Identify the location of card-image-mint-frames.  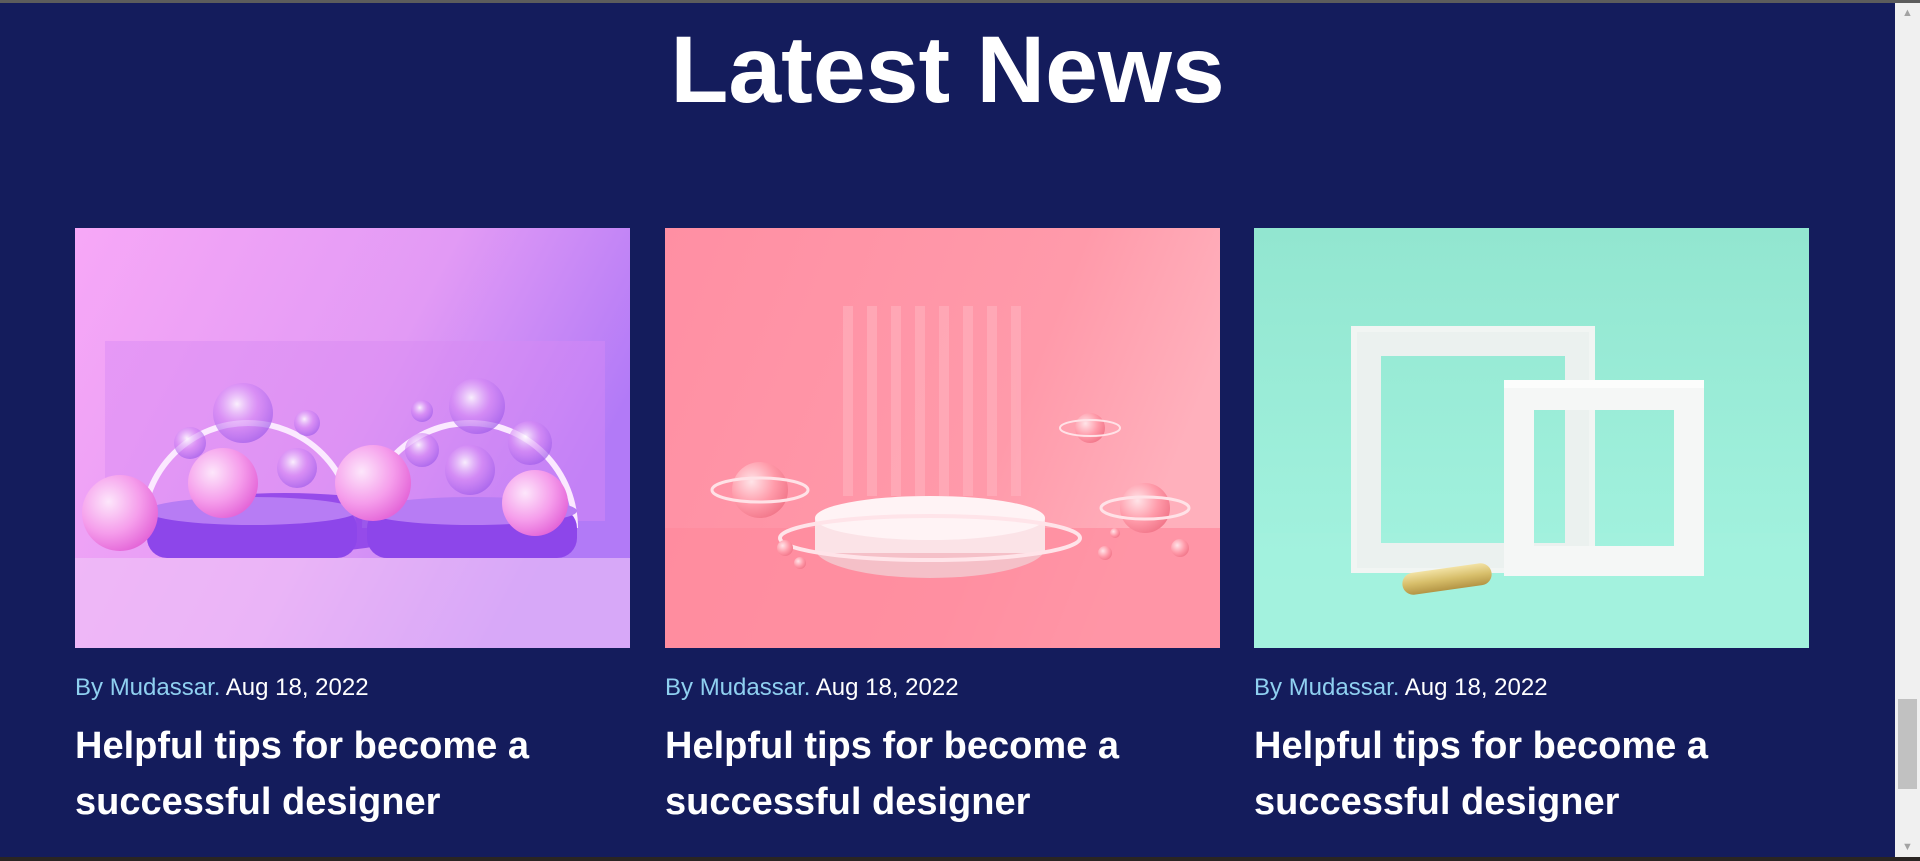
(1531, 438).